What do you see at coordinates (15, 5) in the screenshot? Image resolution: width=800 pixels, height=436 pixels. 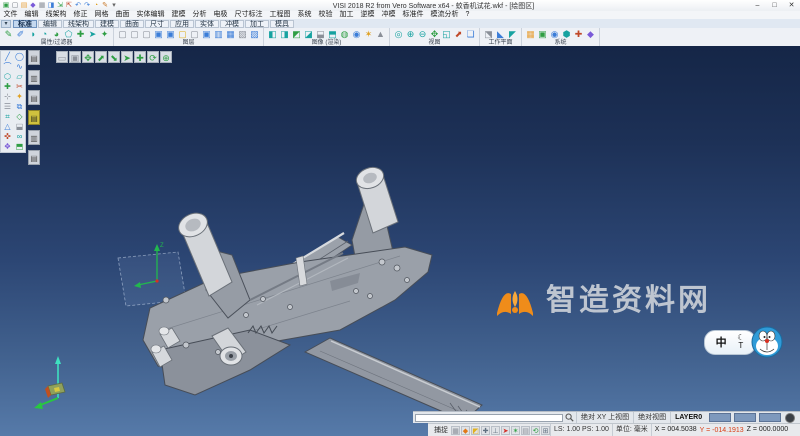 I see `new-file-icon: ▢` at bounding box center [15, 5].